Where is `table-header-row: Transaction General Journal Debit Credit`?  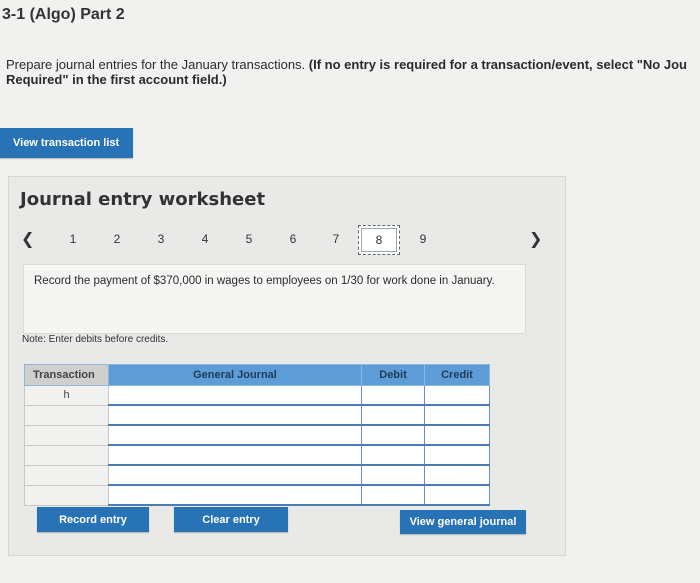 table-header-row: Transaction General Journal Debit Credit is located at coordinates (257, 375).